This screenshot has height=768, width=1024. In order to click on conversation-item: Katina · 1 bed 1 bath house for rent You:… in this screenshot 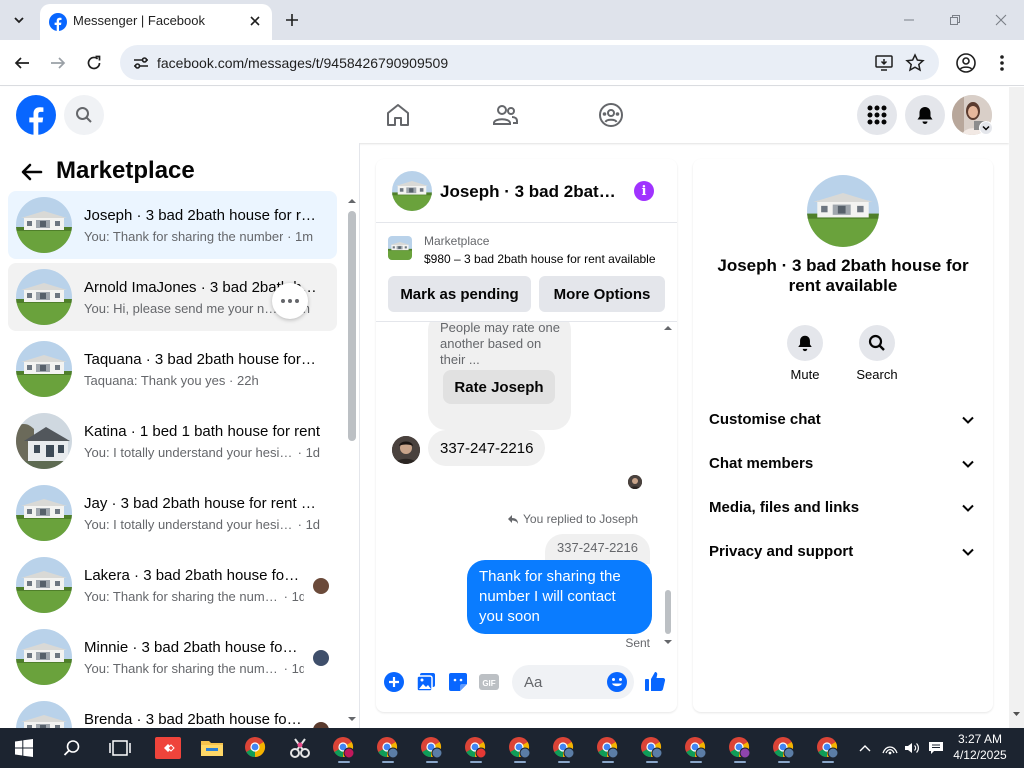, I will do `click(172, 441)`.